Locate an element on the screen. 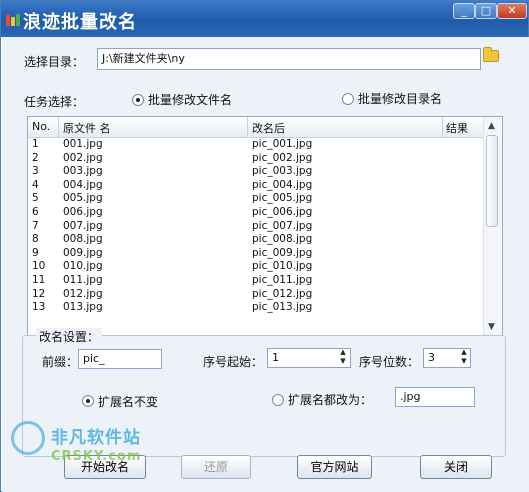 The width and height of the screenshot is (529, 492). table-row: 2 002.jpg pic_002.jpg is located at coordinates (256, 159).